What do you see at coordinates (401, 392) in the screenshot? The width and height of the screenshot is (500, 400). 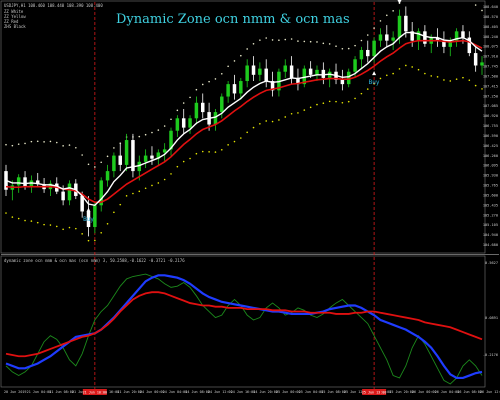 I see `x-tick-label: 25 Jun 20:00` at bounding box center [401, 392].